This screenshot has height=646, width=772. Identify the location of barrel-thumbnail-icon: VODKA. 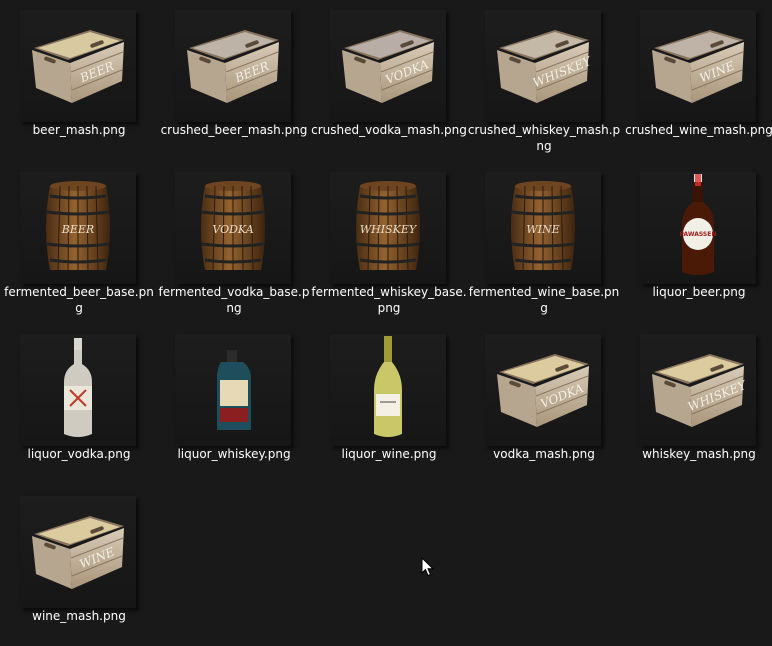
(233, 226).